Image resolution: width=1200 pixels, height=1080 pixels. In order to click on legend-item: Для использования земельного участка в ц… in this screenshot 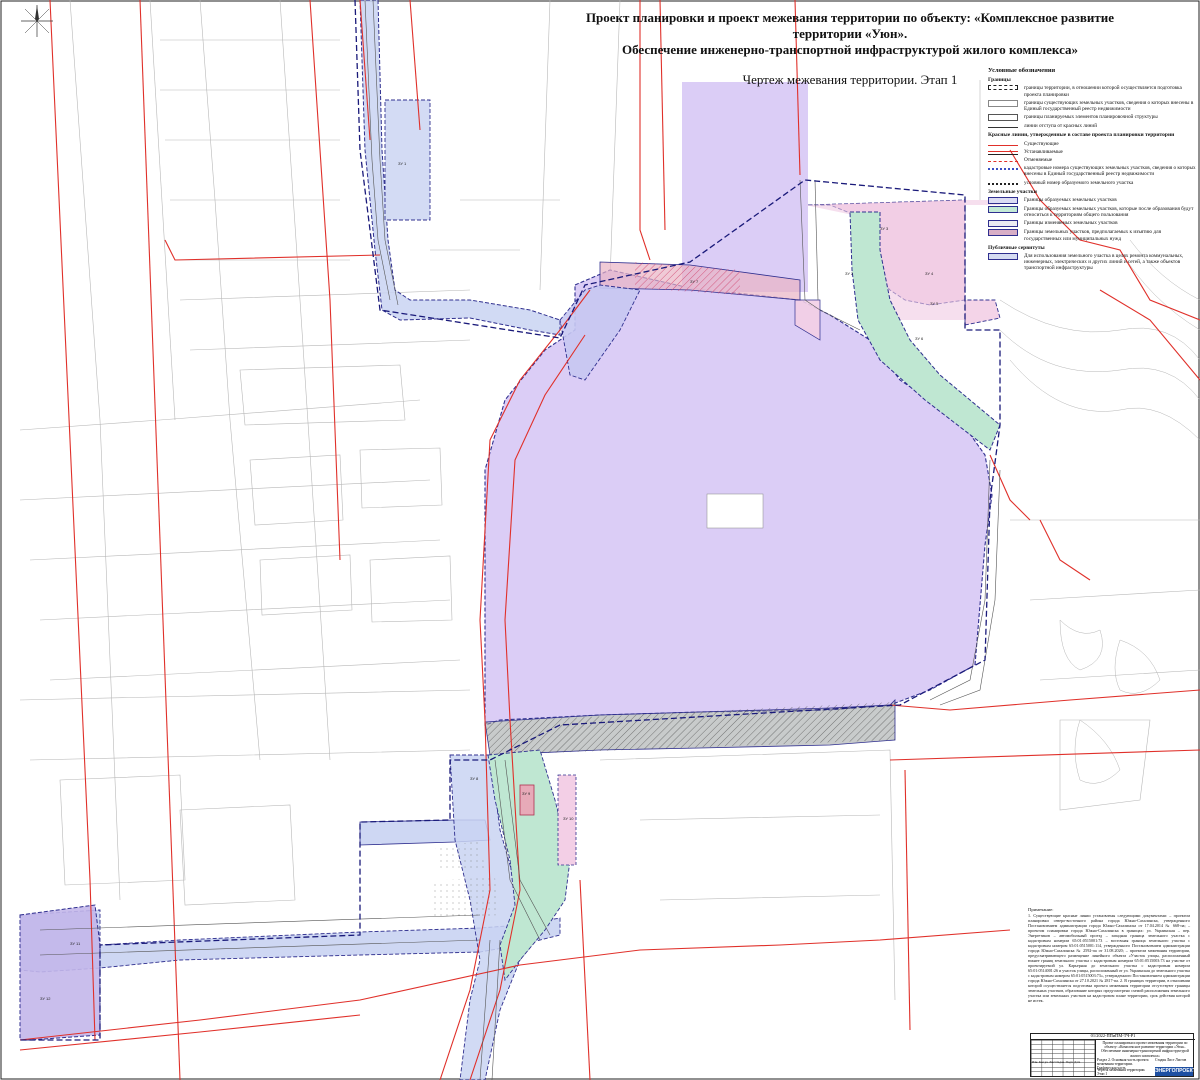, I will do `click(1092, 262)`.